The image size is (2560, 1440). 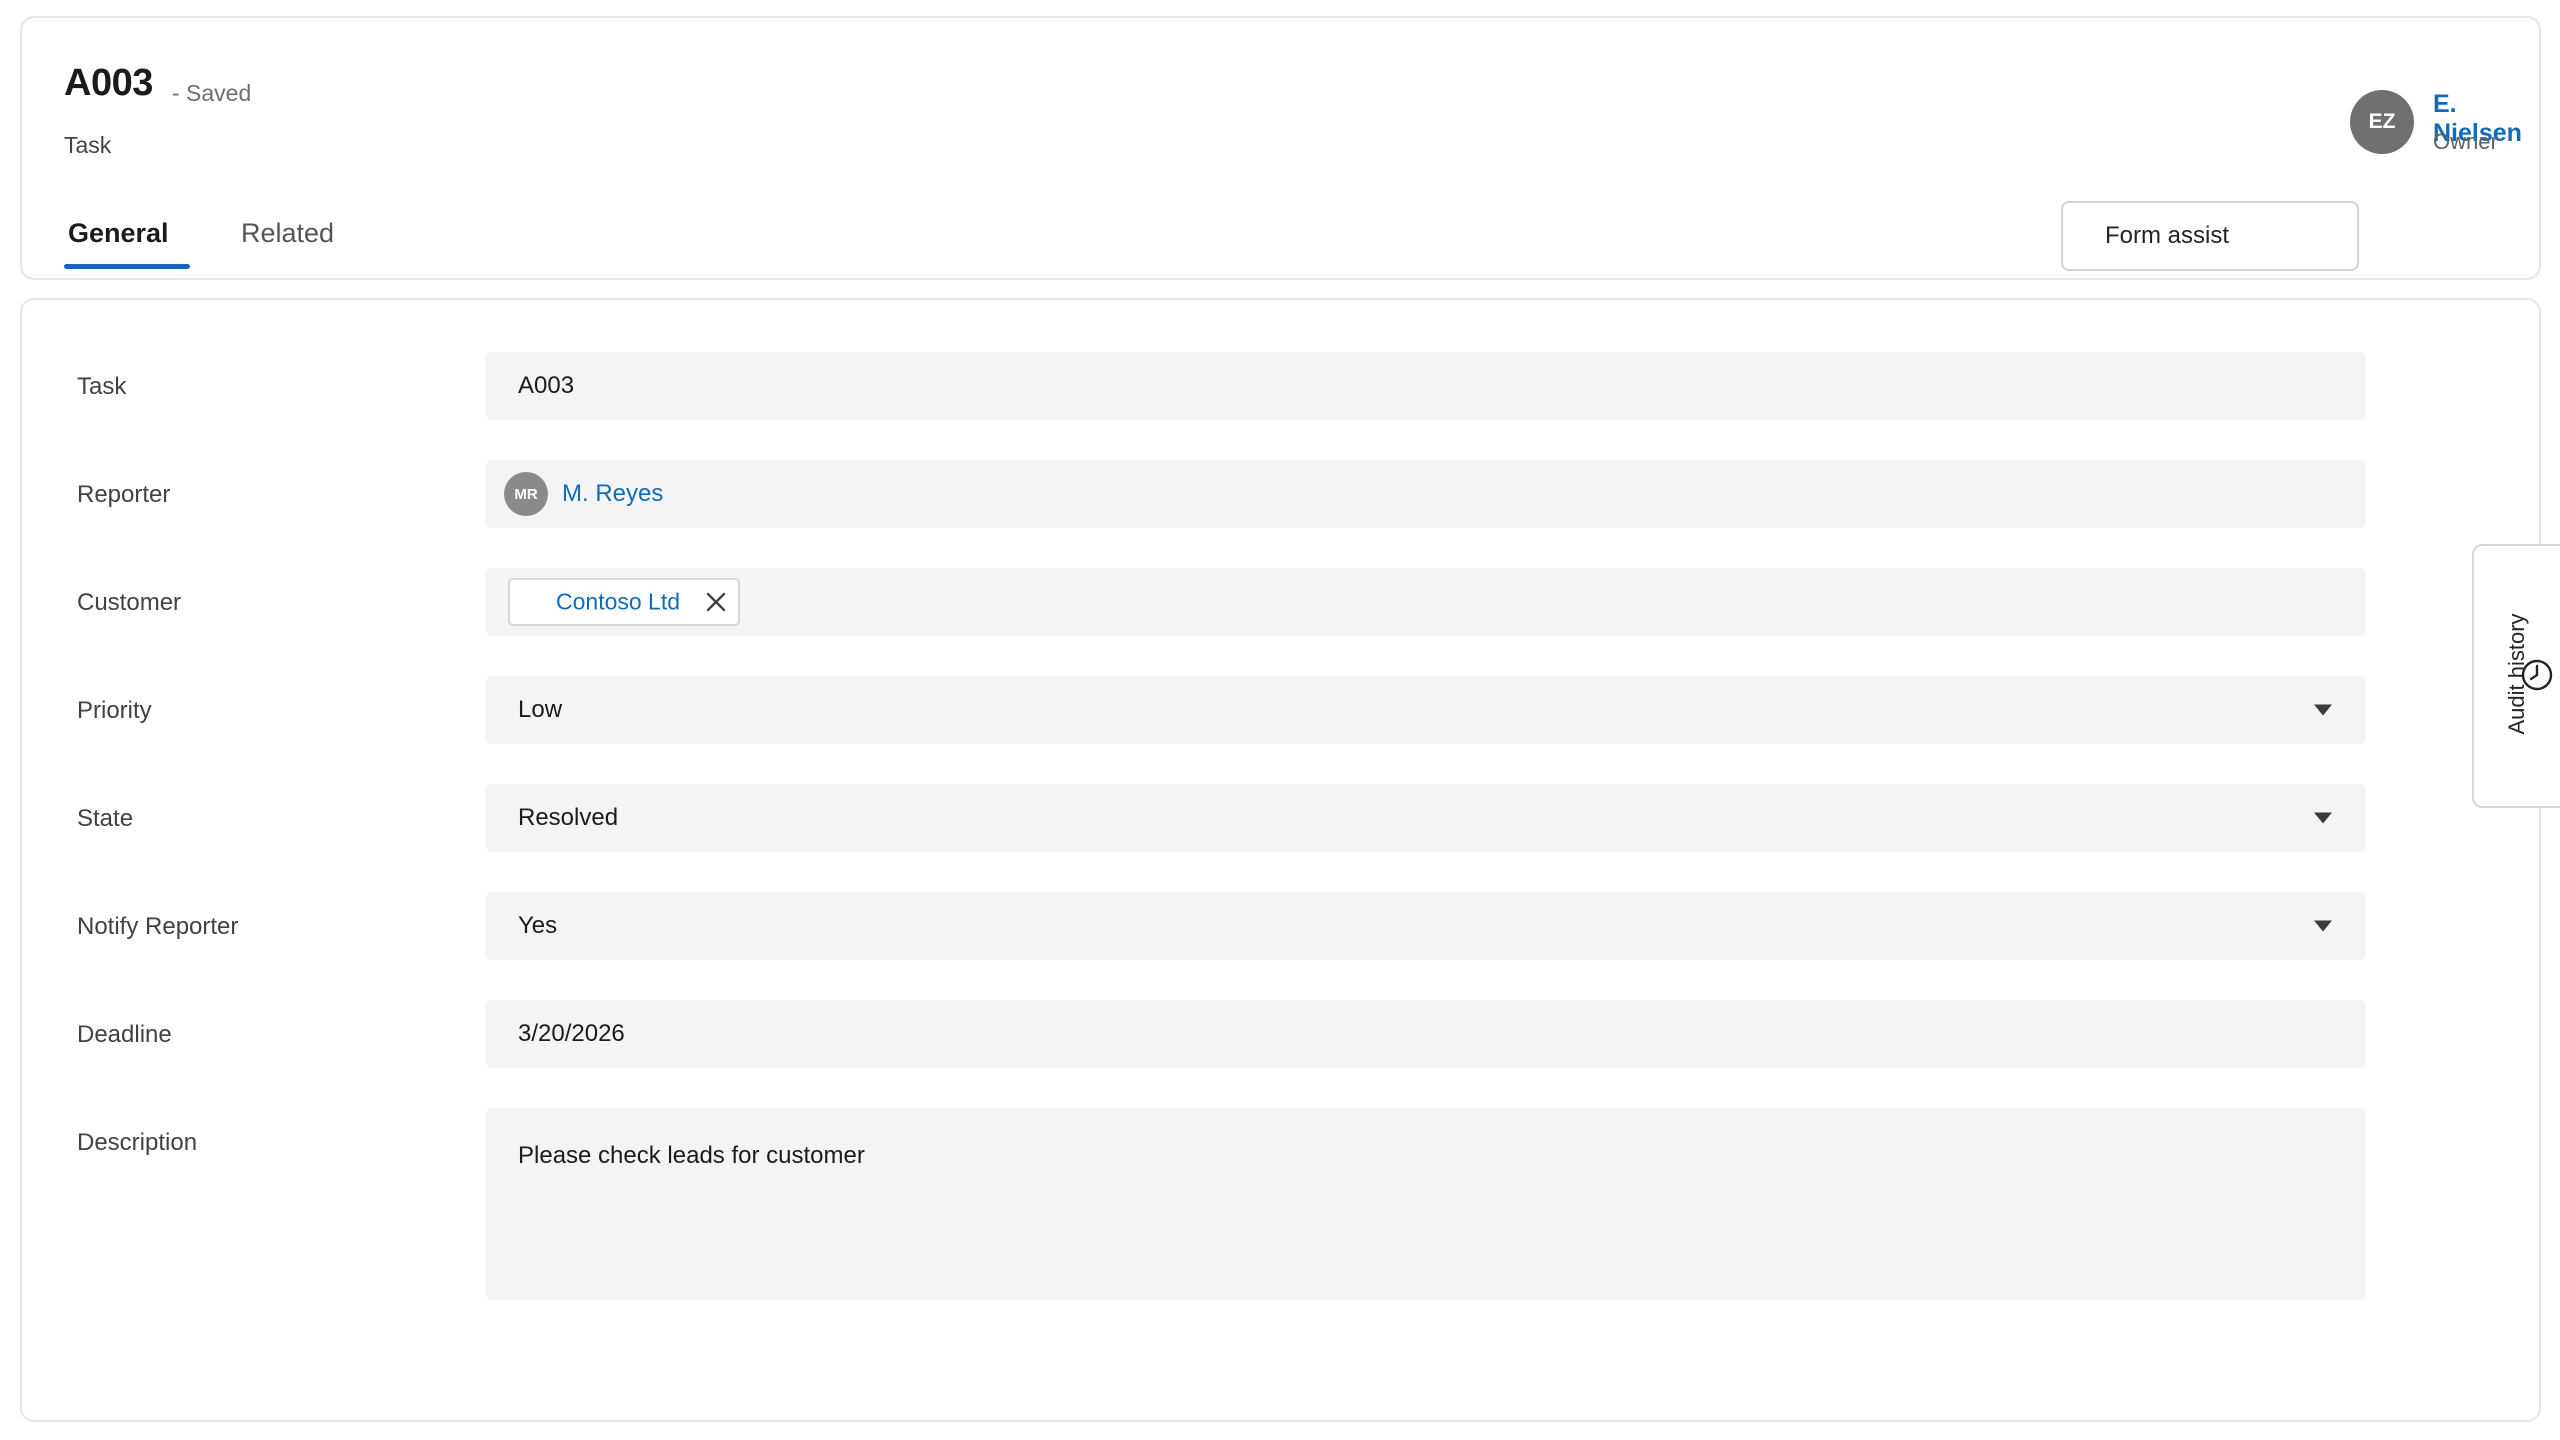 I want to click on record-title: A003, so click(x=108, y=83).